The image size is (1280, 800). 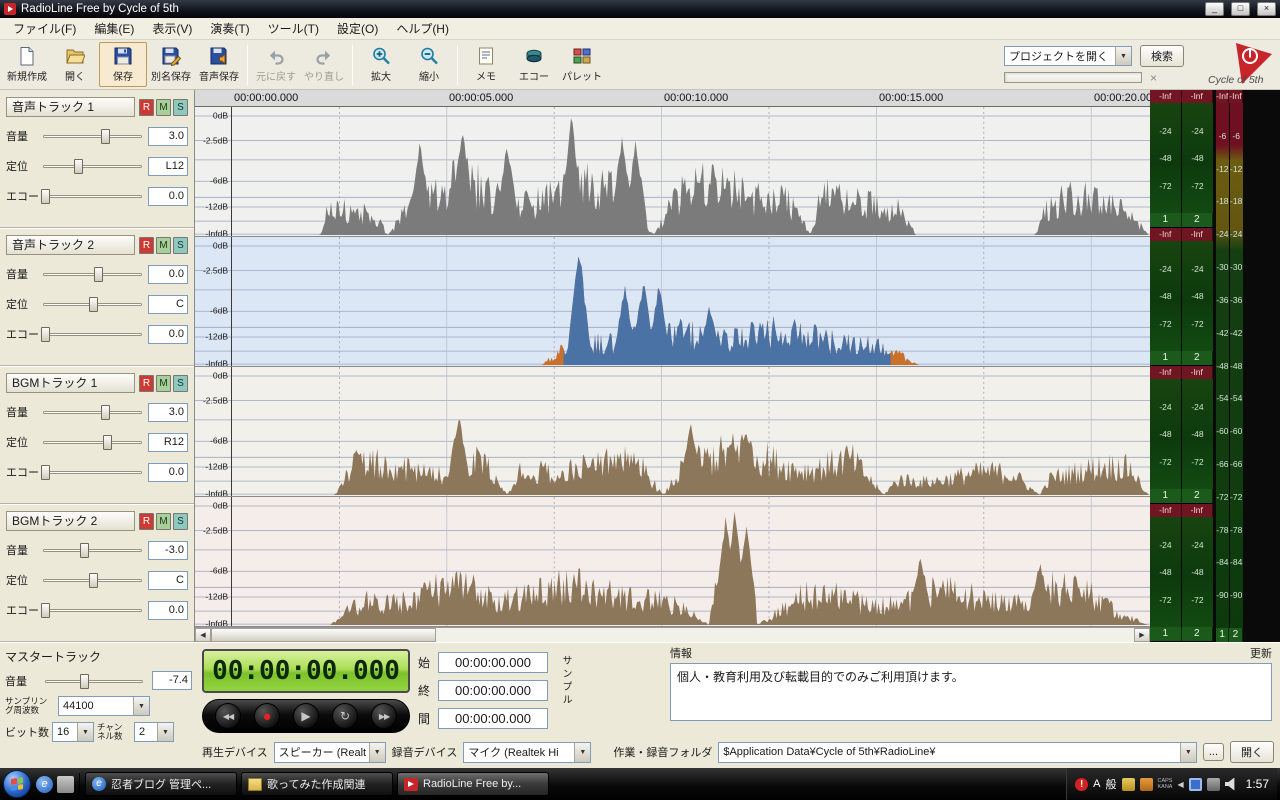 I want to click on menu-item: 表示(V), so click(x=172, y=28).